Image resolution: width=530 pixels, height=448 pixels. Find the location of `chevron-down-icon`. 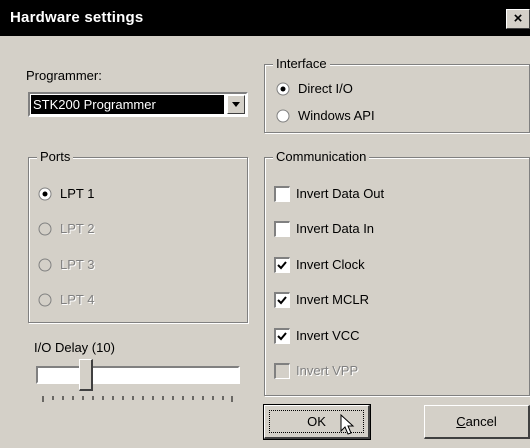

chevron-down-icon is located at coordinates (236, 104).